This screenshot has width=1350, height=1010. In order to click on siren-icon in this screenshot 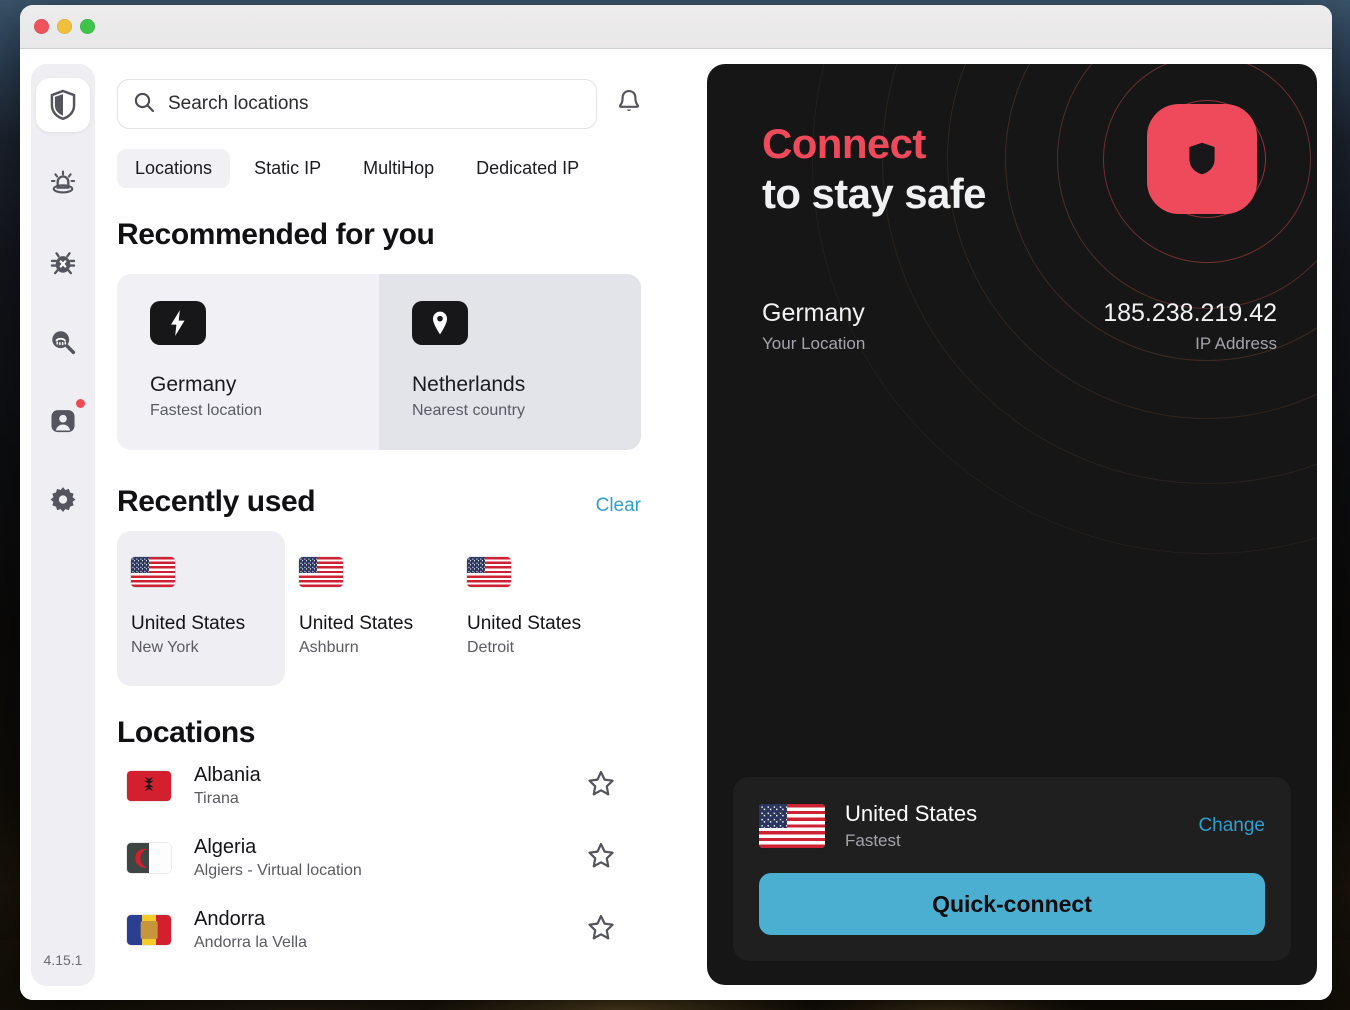, I will do `click(63, 184)`.